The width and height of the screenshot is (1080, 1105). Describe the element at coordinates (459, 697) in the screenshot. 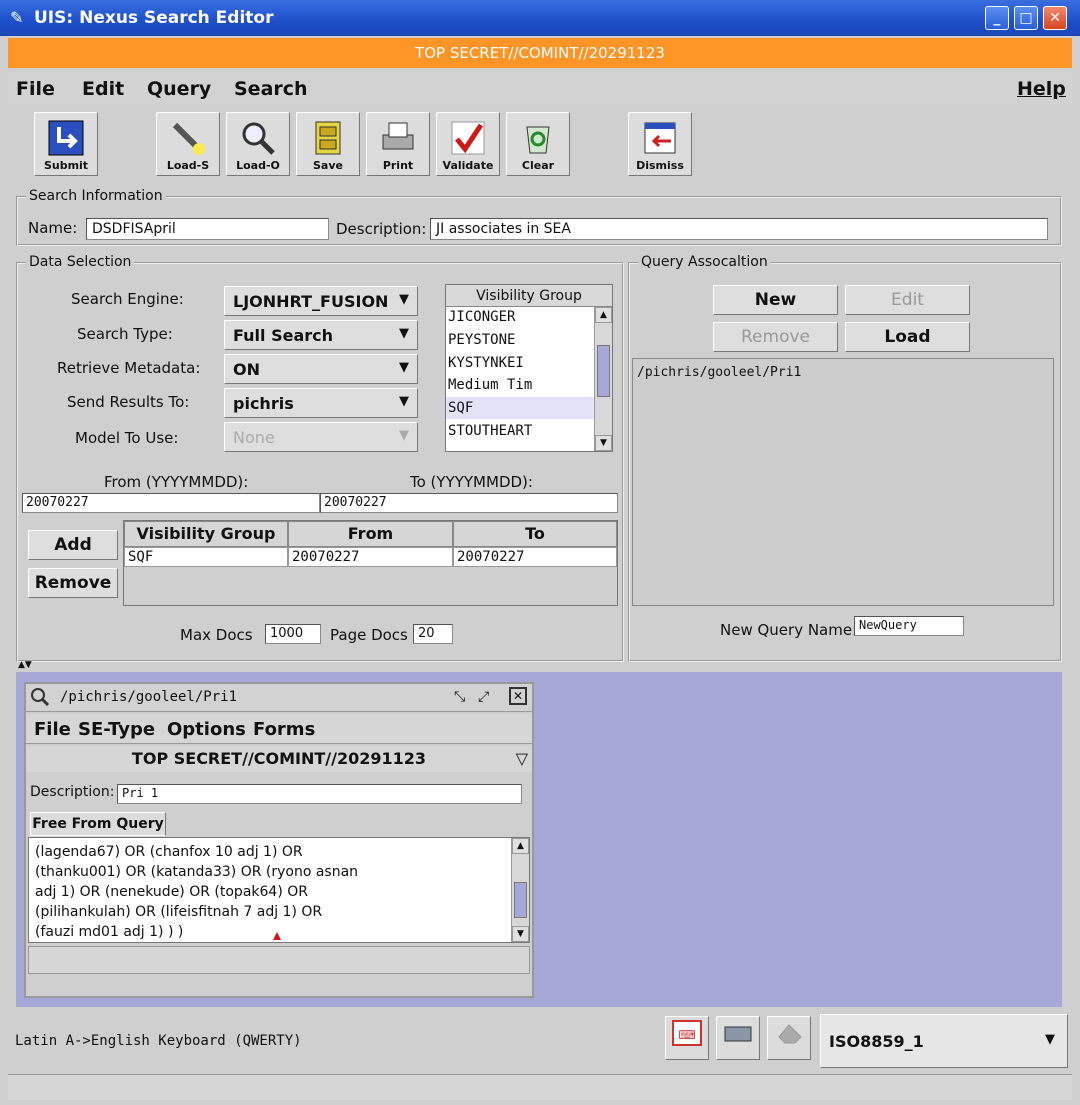

I see `iconify-icon: ⤡` at that location.